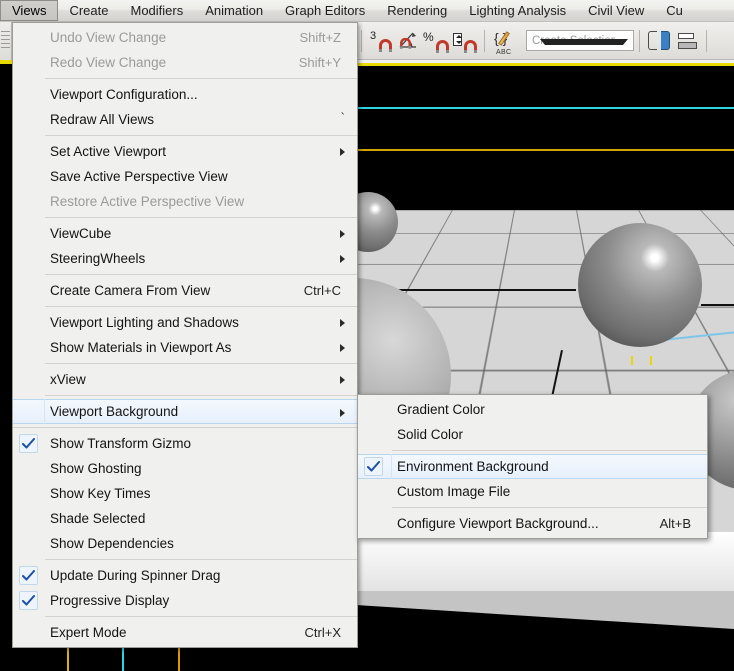 Image resolution: width=734 pixels, height=671 pixels. Describe the element at coordinates (322, 290) in the screenshot. I see `menuitem-accelerator: Ctrl+C` at that location.